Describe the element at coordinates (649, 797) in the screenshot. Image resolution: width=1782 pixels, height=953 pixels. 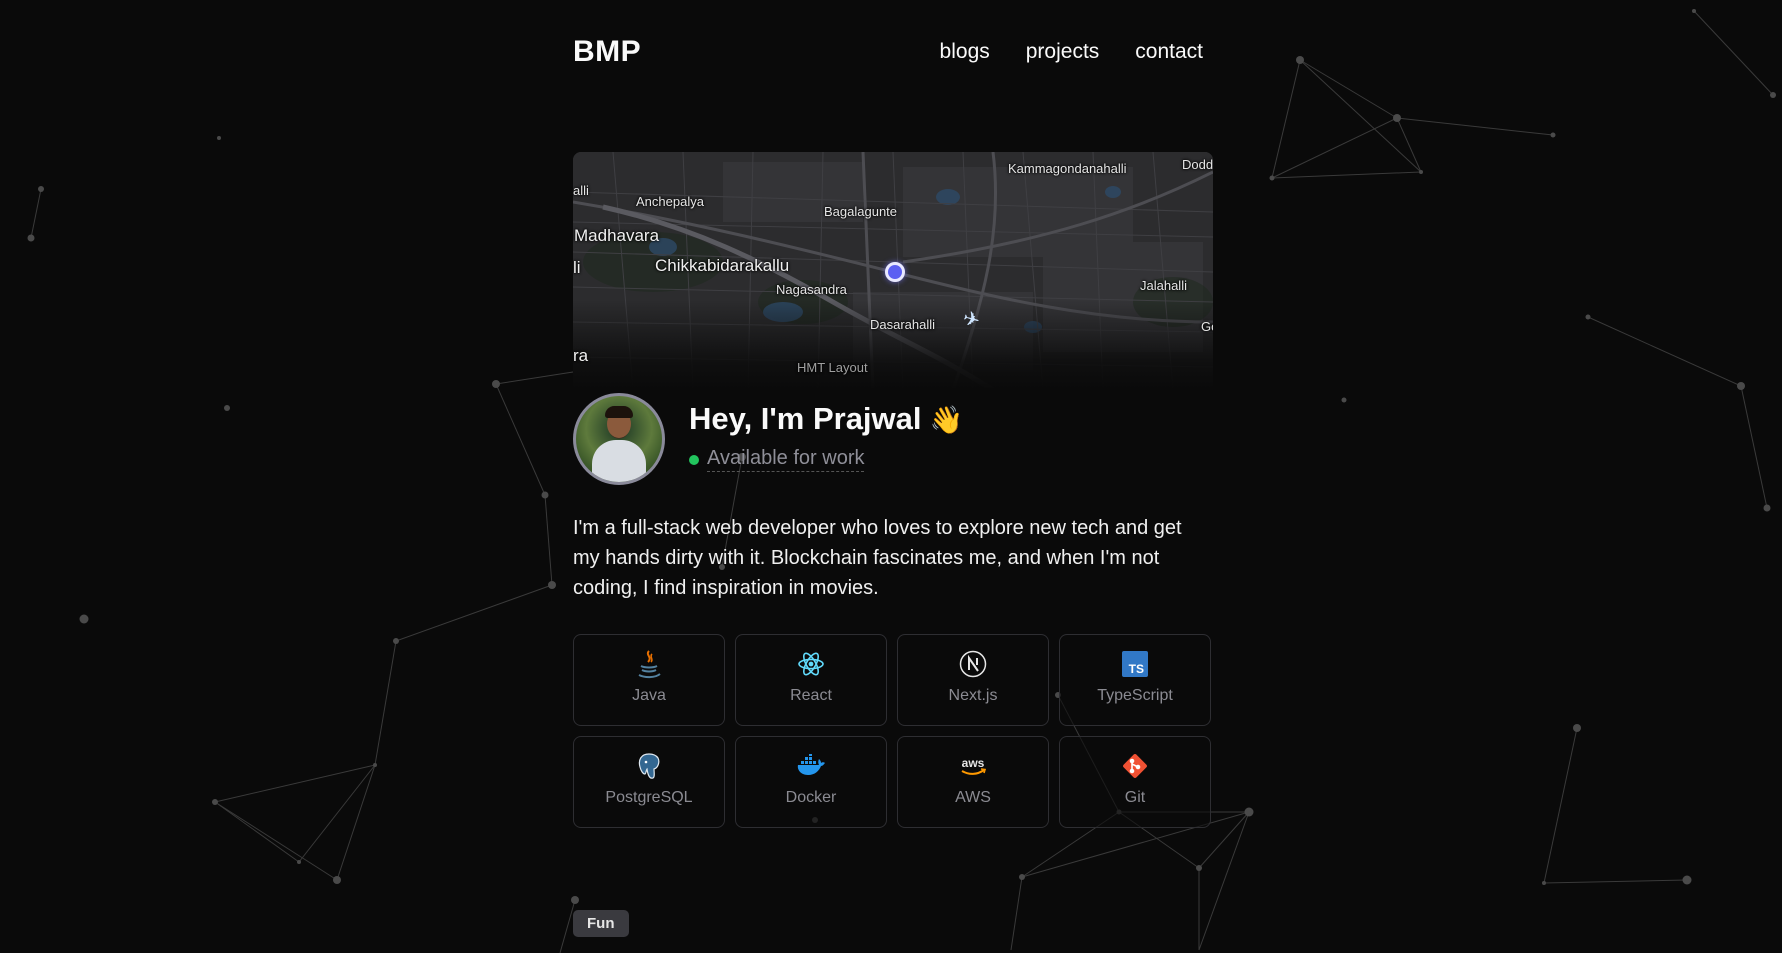
I see `skill-label: PostgreSQL` at that location.